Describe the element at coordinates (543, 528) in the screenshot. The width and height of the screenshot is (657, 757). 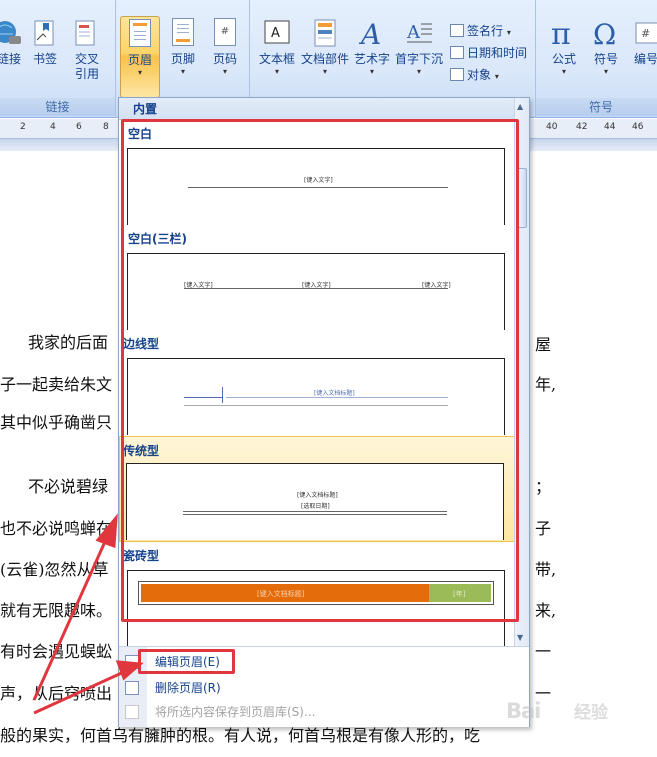
I see `doc-fragment: 子` at that location.